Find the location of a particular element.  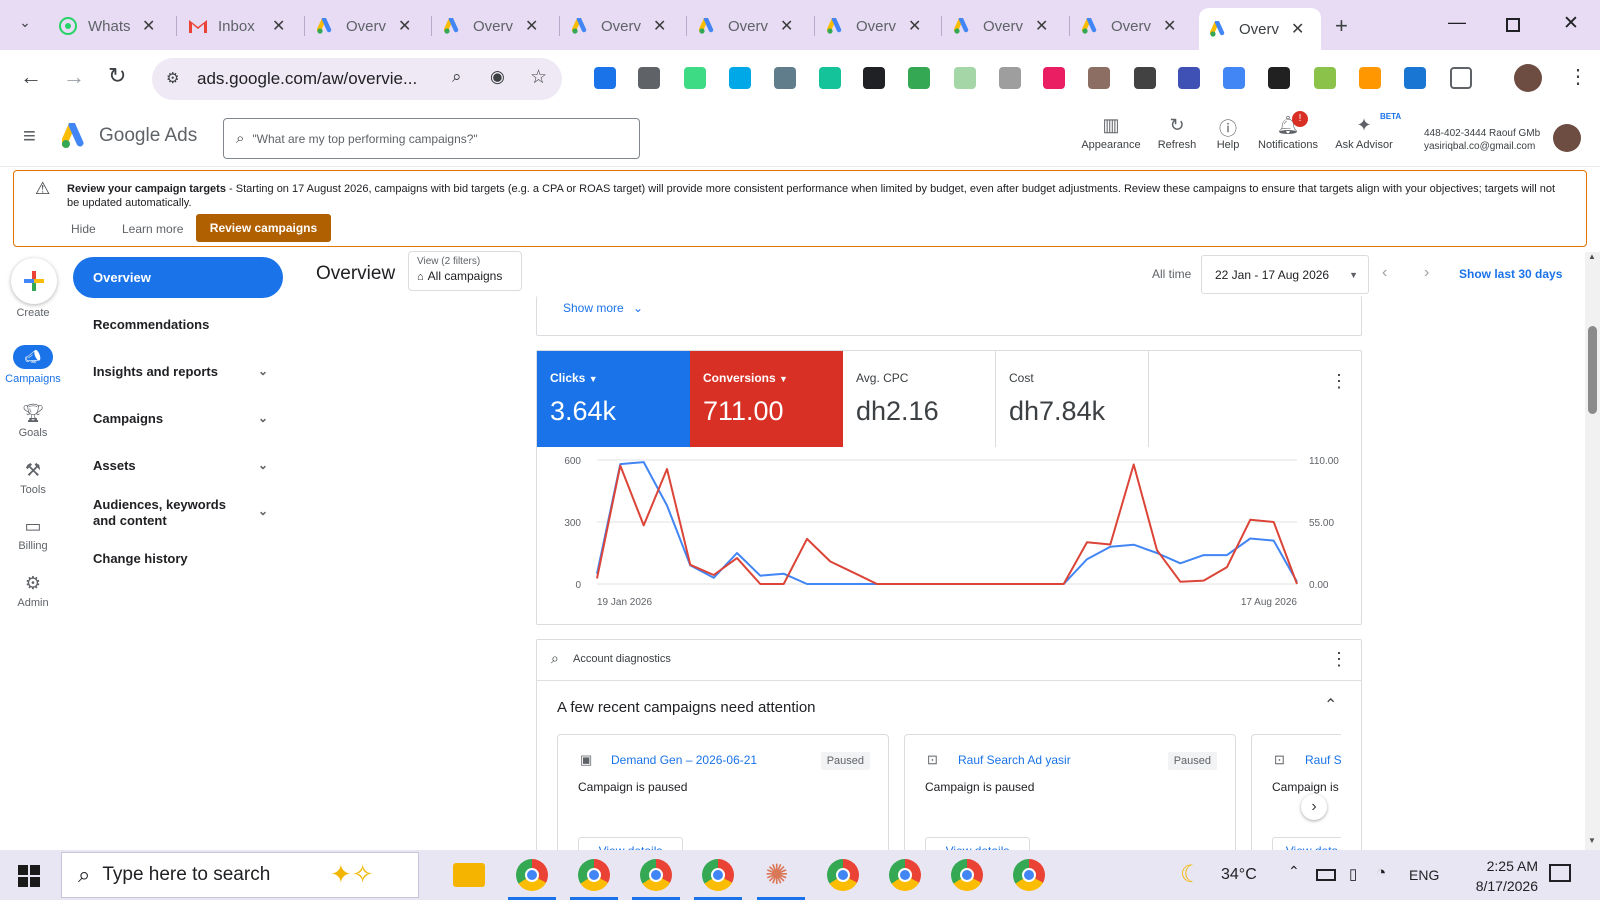

minimize-icon: — is located at coordinates (1457, 22).